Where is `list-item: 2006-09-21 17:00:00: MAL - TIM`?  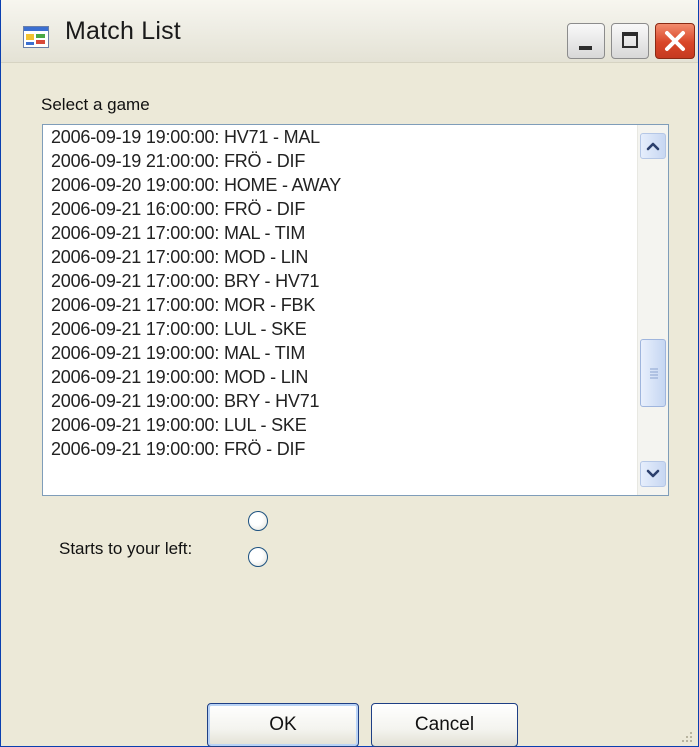 list-item: 2006-09-21 17:00:00: MAL - TIM is located at coordinates (341, 233).